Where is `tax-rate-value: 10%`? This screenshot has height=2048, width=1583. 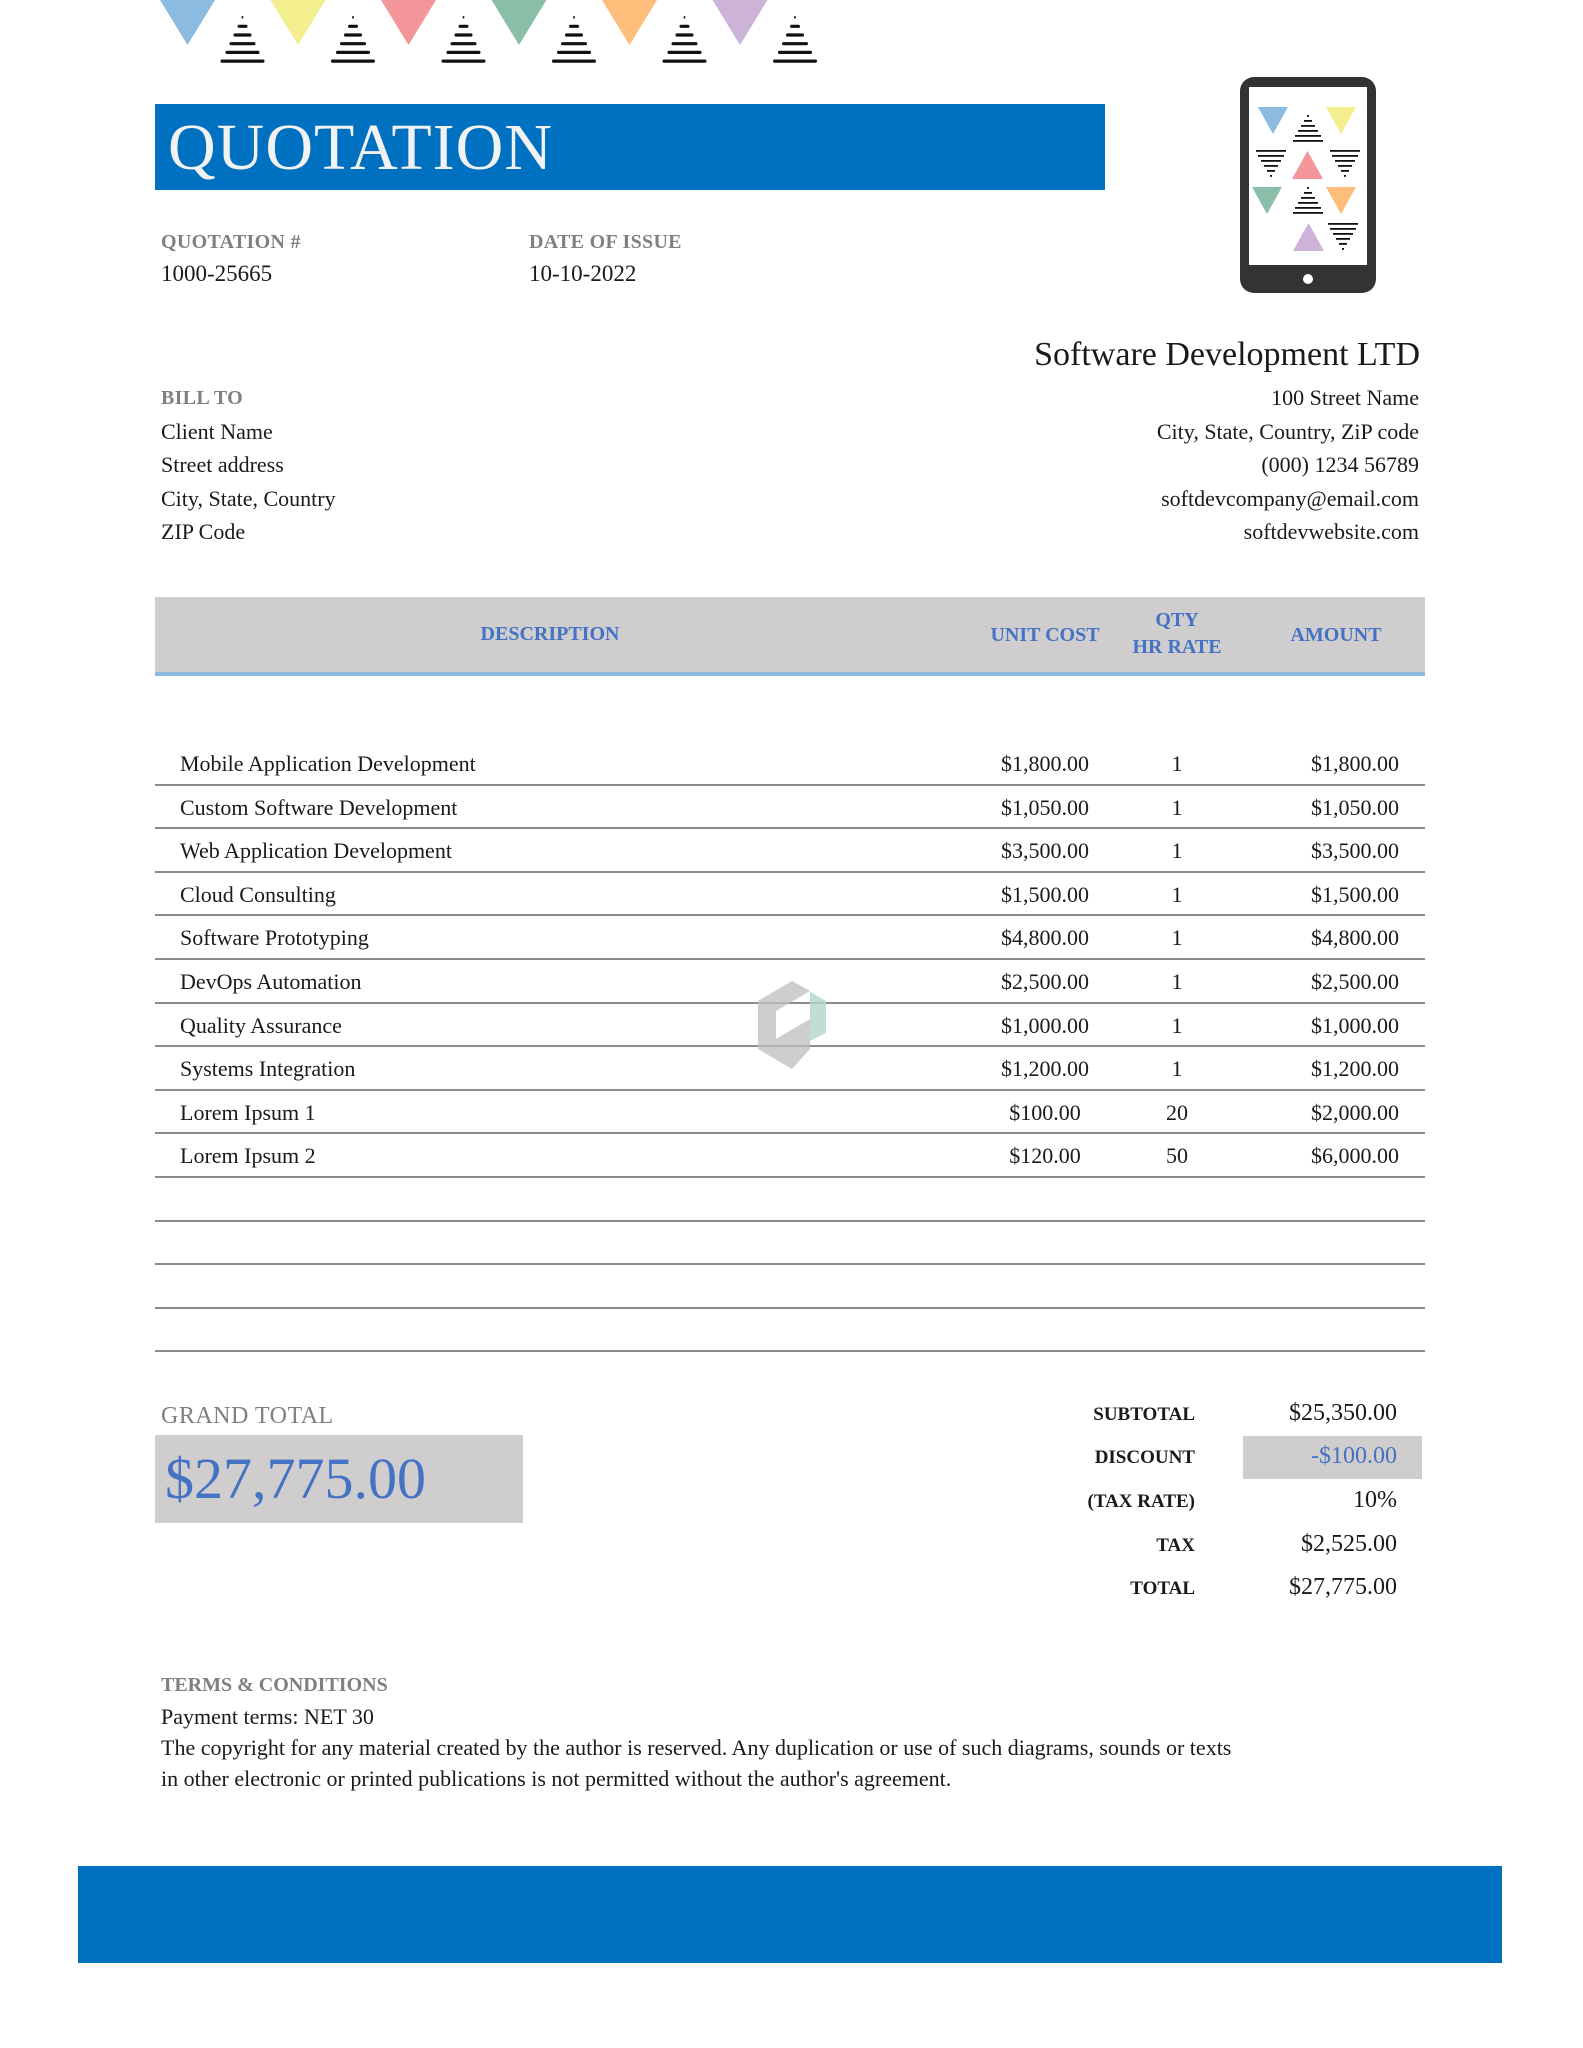
tax-rate-value: 10% is located at coordinates (1375, 1500).